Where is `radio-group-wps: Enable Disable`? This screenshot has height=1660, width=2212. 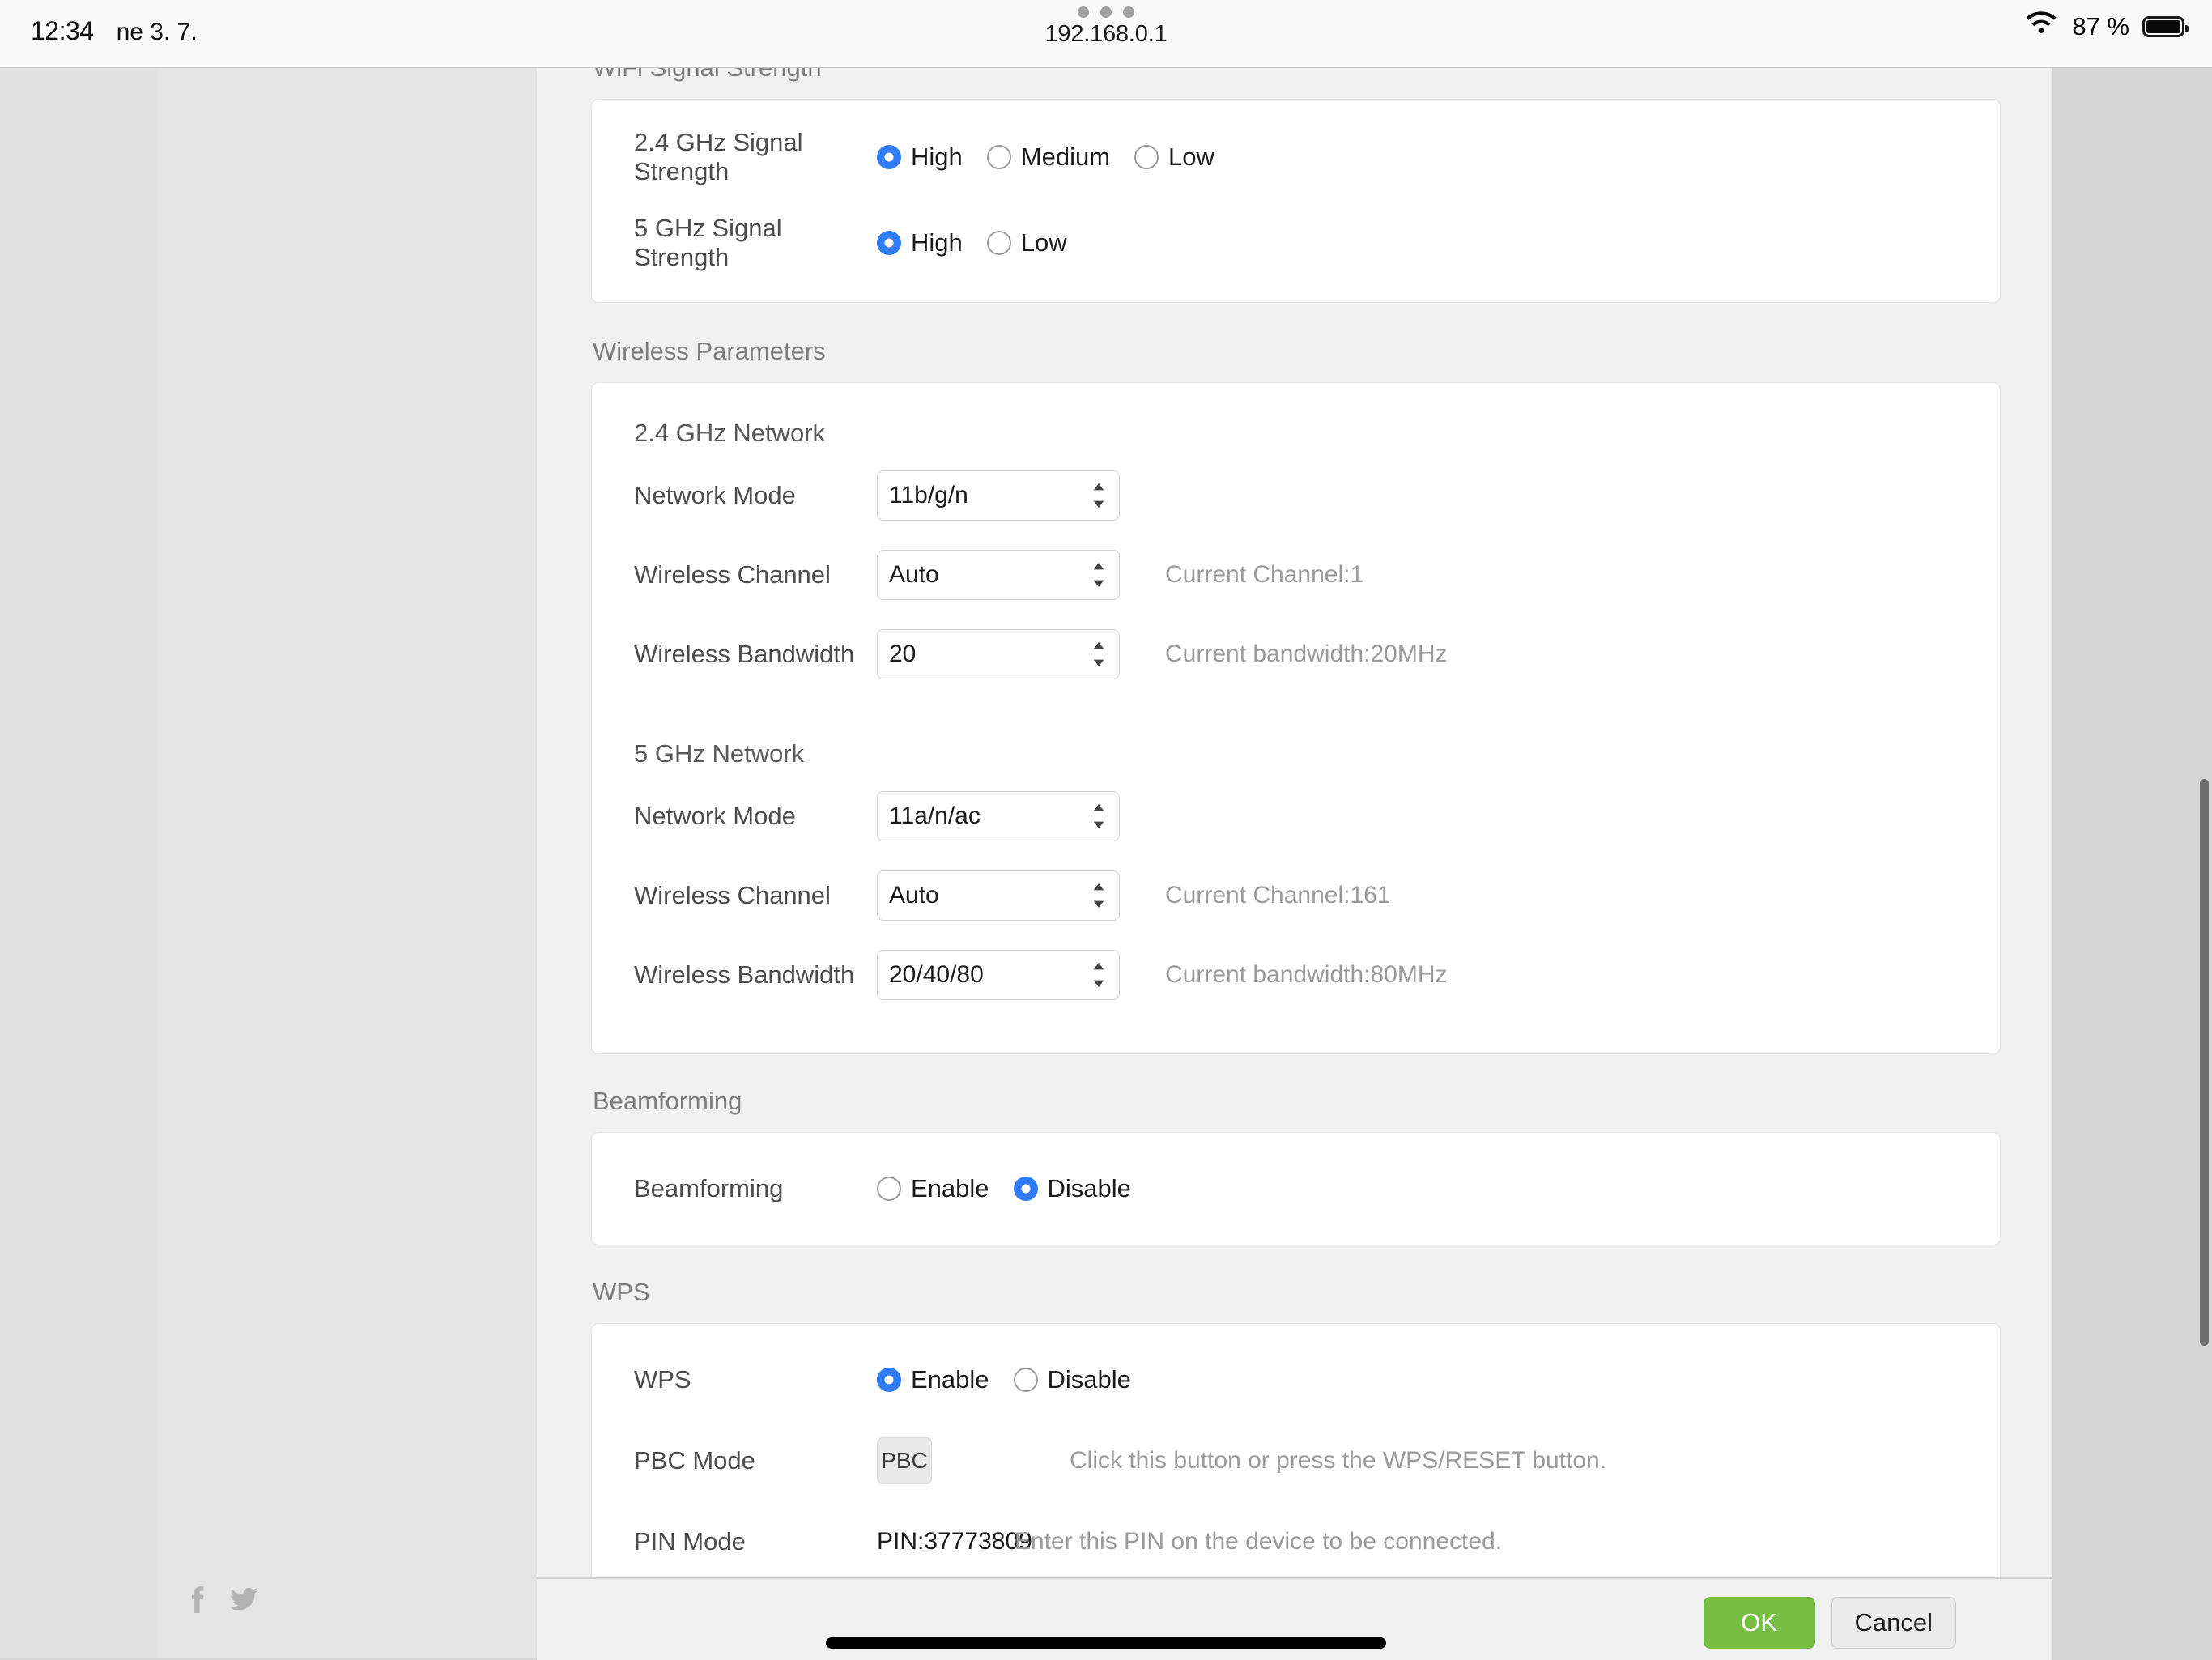
radio-group-wps: Enable Disable is located at coordinates (1004, 1380).